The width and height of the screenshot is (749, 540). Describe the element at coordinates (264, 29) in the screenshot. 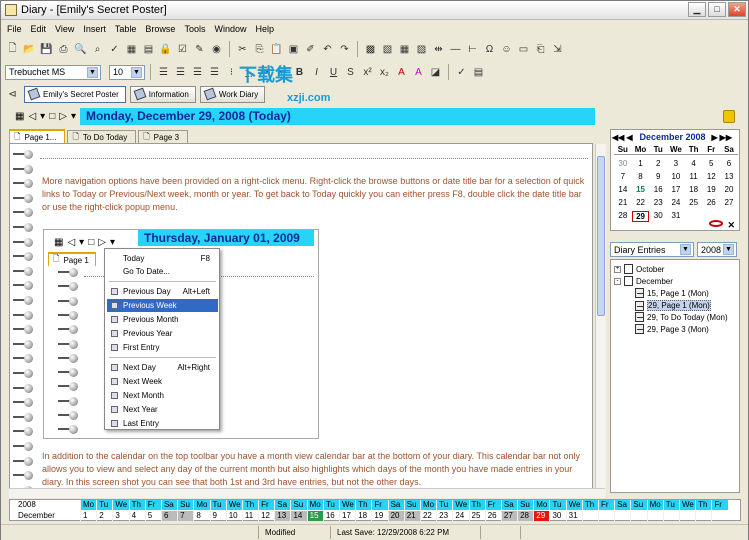

I see `menu-help: Help` at that location.